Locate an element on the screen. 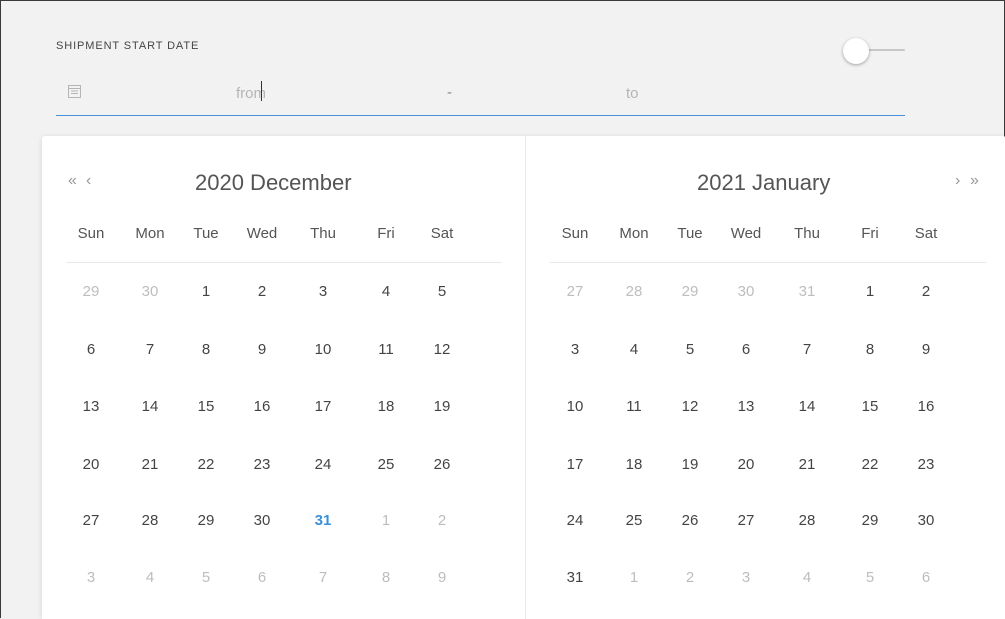 This screenshot has width=1005, height=619. next-month-button: › is located at coordinates (957, 181).